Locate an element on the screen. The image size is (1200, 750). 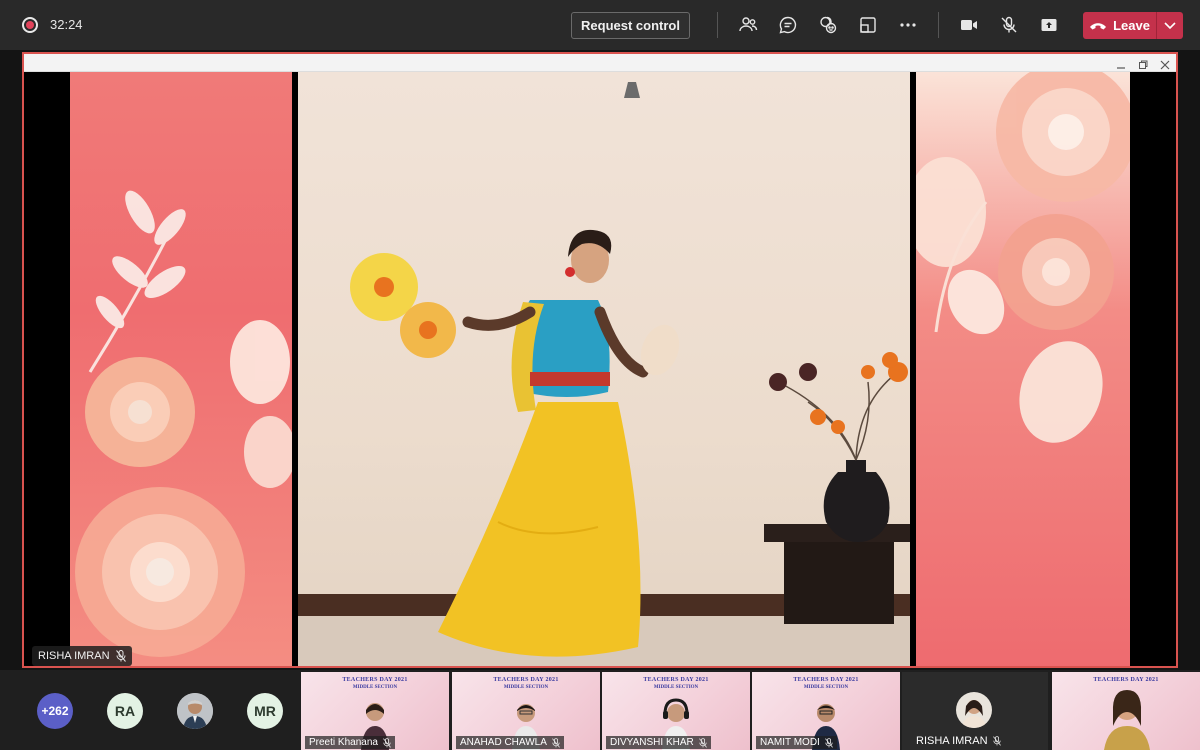
leave-button-group: Leave is located at coordinates (1133, 25).